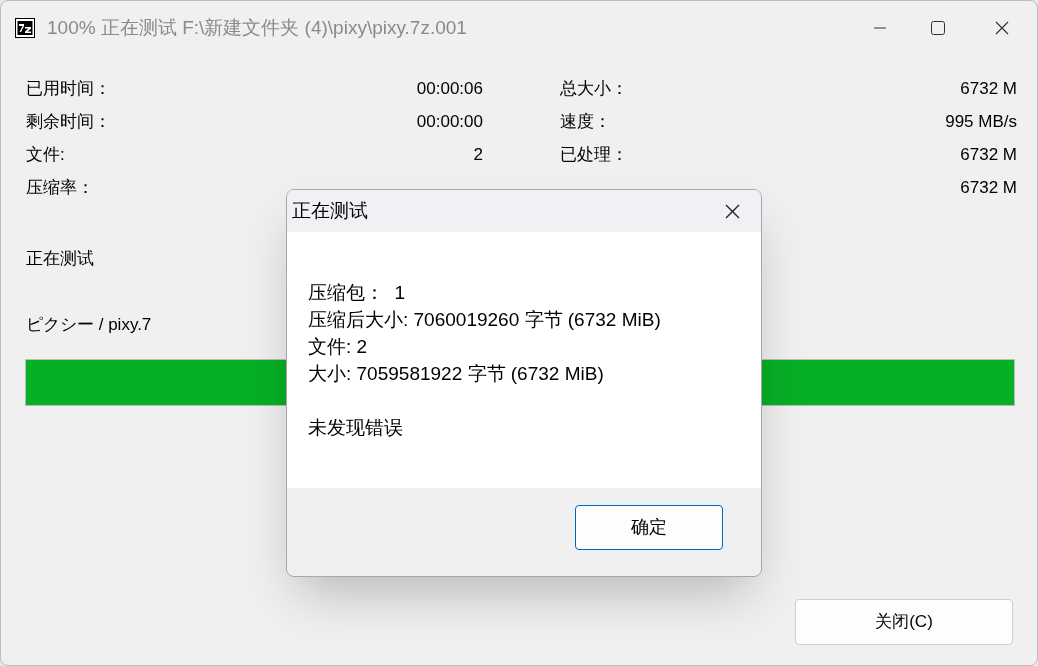  Describe the element at coordinates (68, 122) in the screenshot. I see `stat-label: 剩余时间：` at that location.